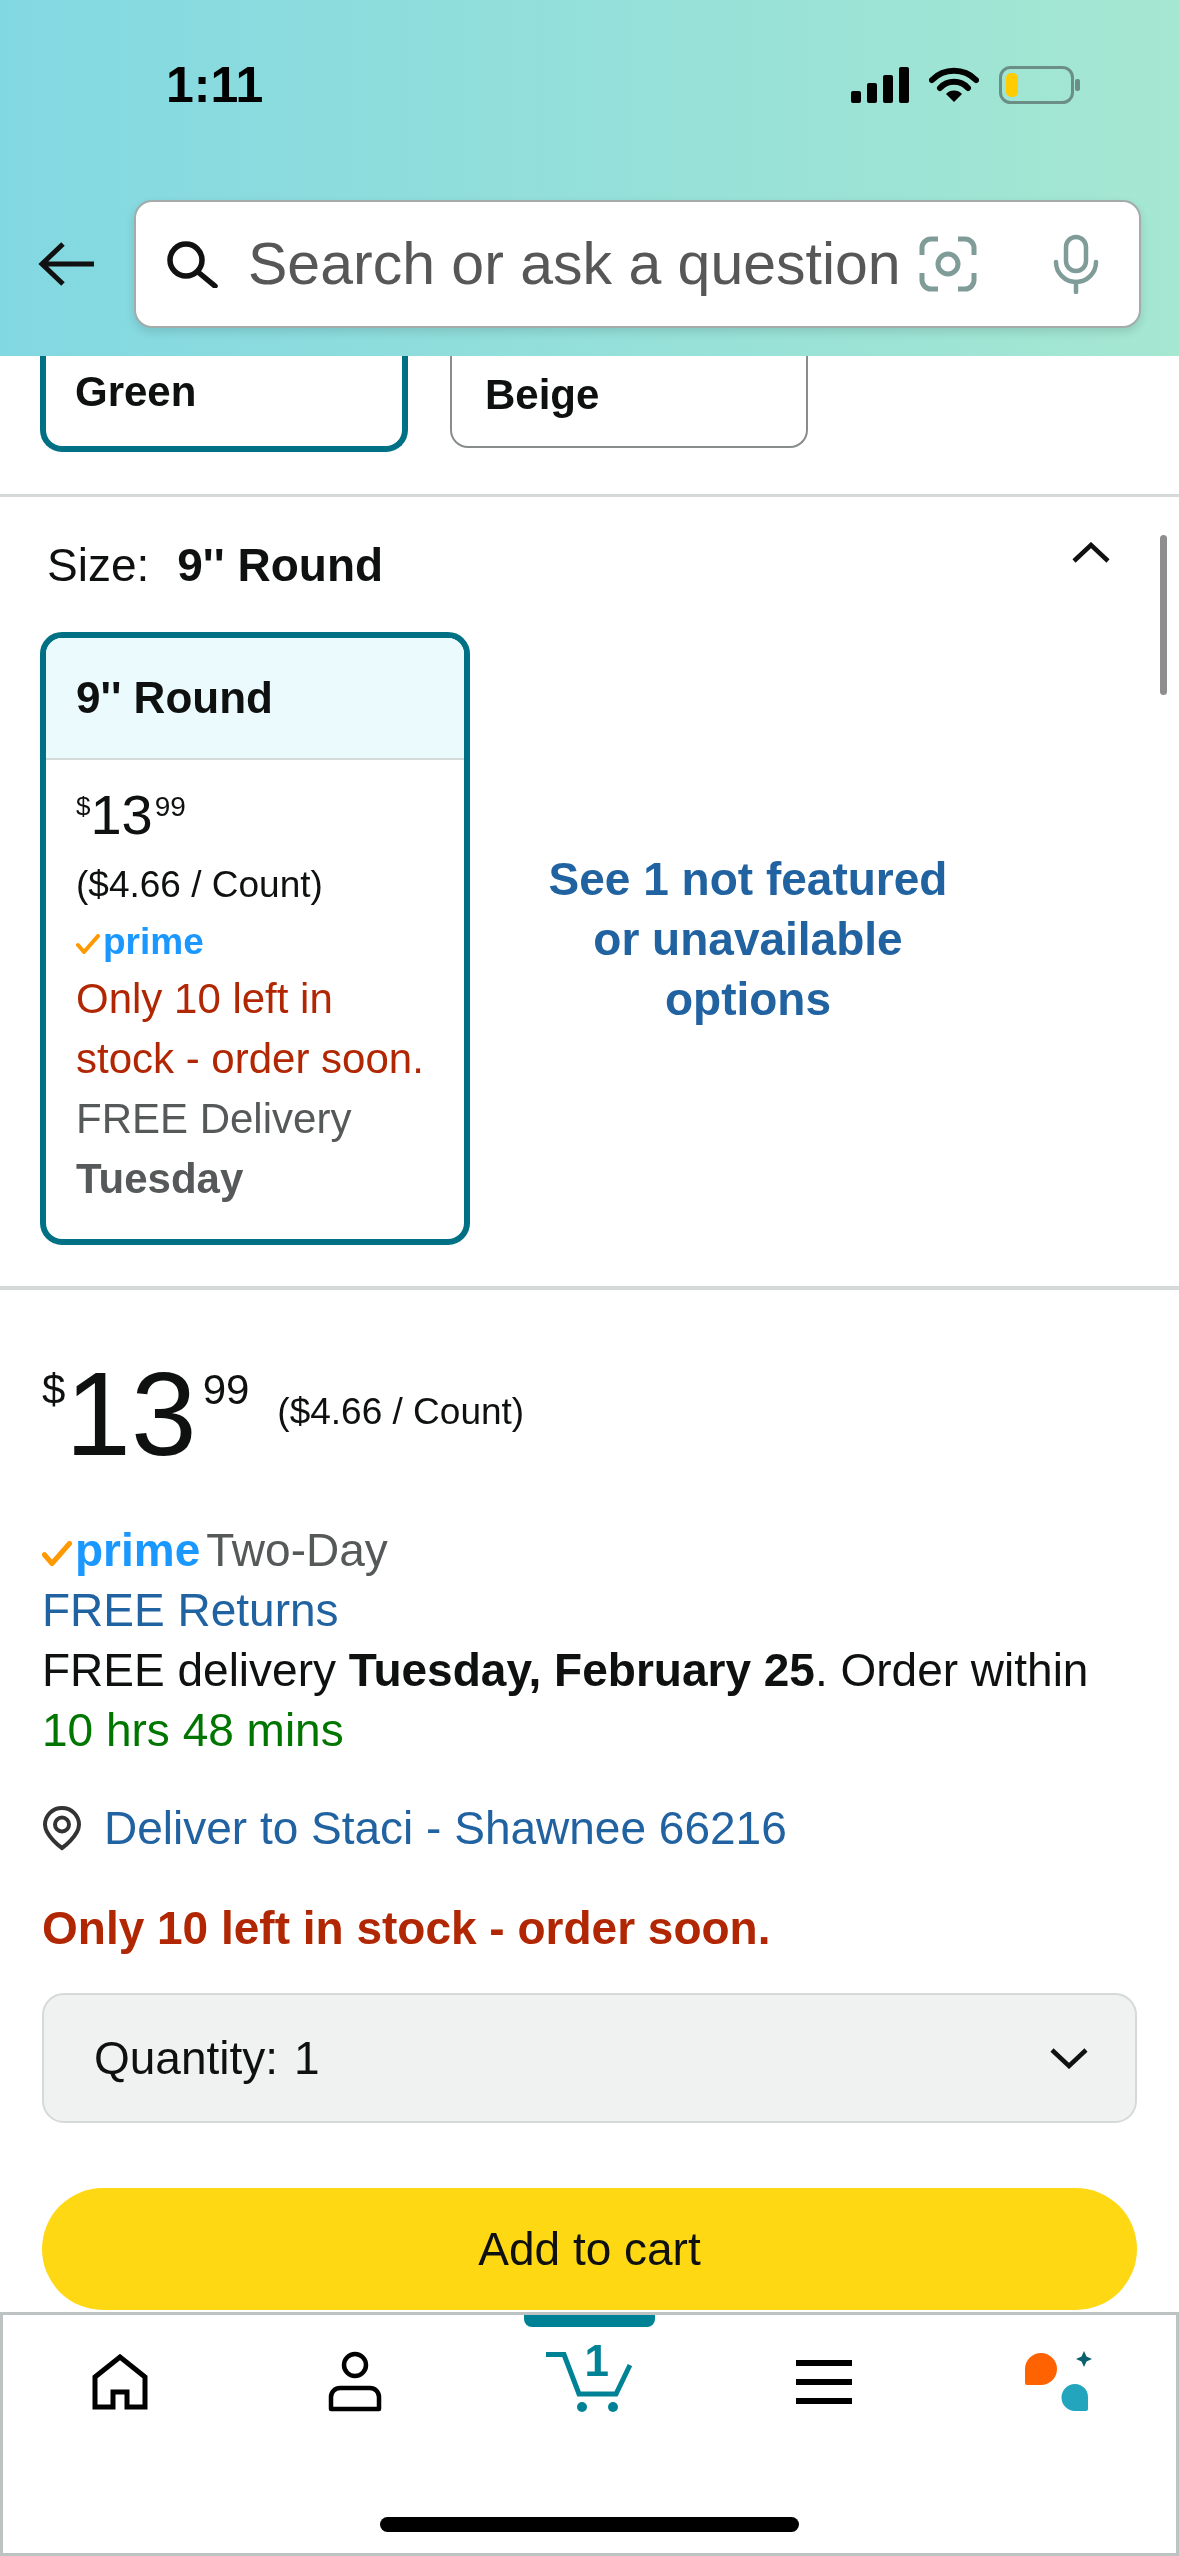  What do you see at coordinates (578, 264) in the screenshot?
I see `search-input: Search or ask a question` at bounding box center [578, 264].